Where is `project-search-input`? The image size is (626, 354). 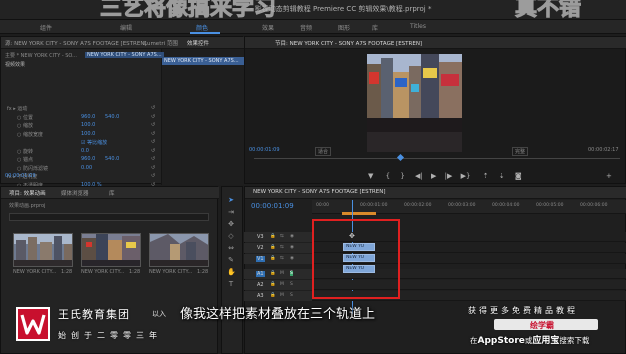 project-search-input is located at coordinates (109, 217).